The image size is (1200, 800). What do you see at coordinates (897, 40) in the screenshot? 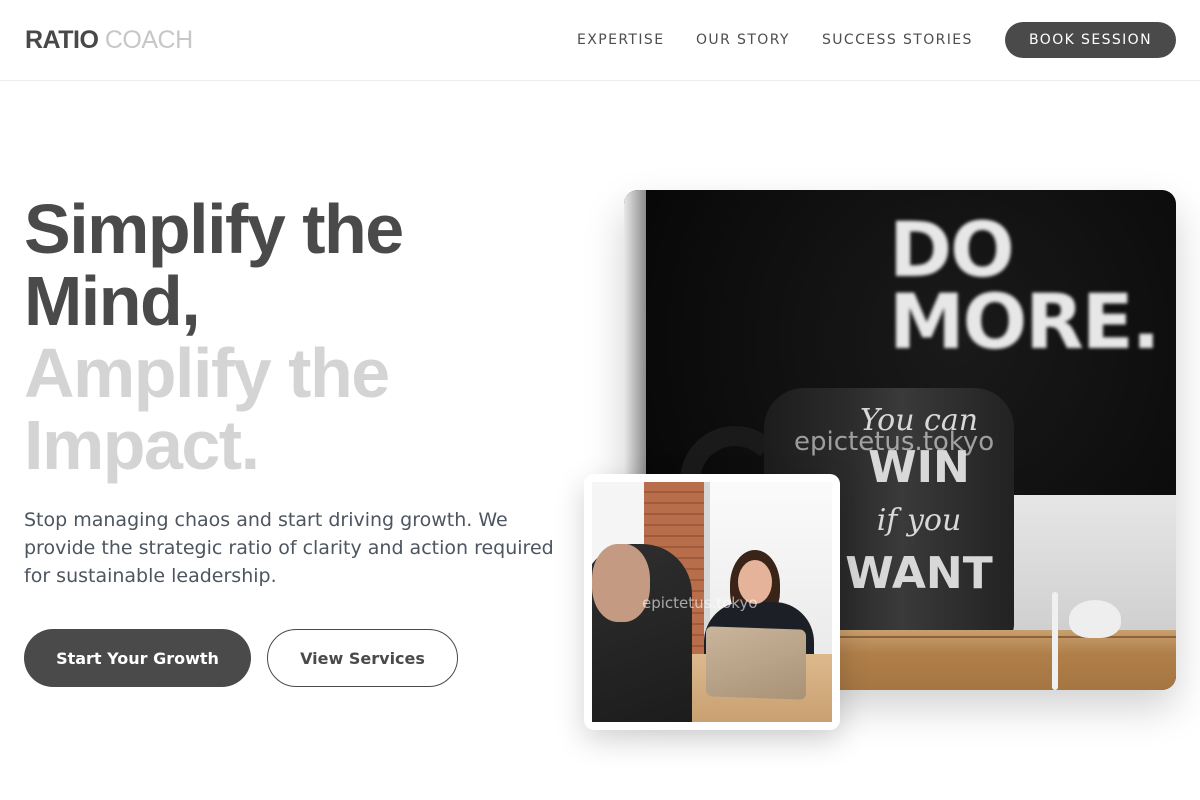
I see `nav-link-success-stories: SUCCESS STORIES` at bounding box center [897, 40].